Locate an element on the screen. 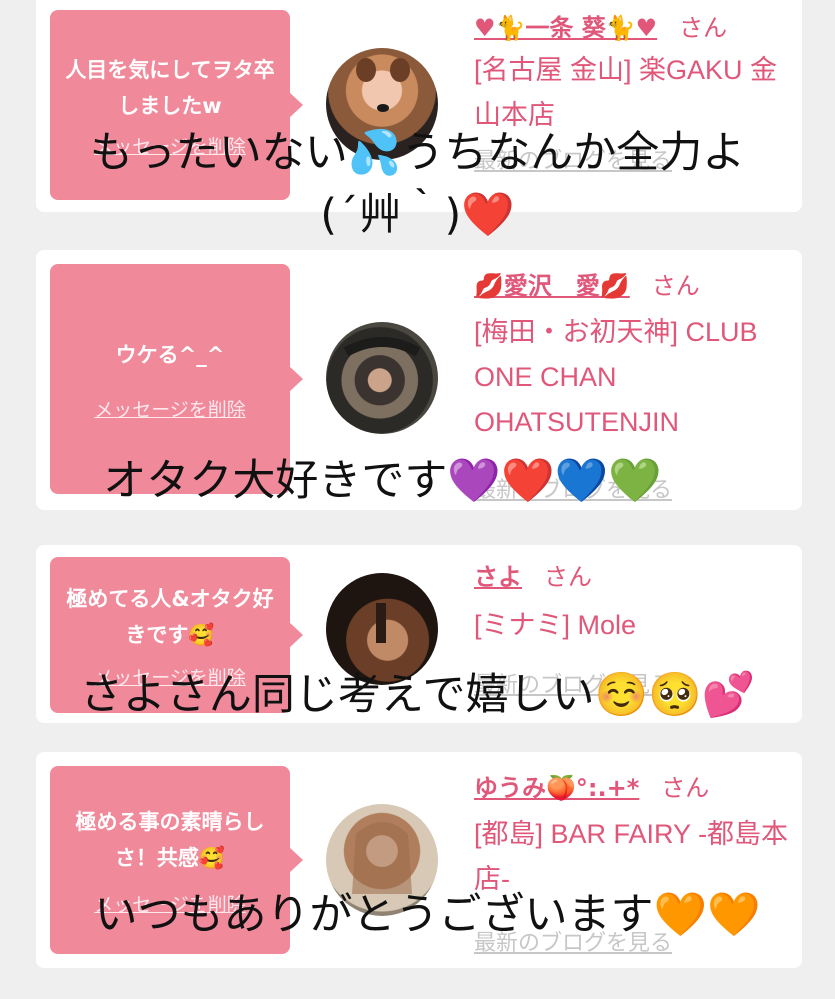 This screenshot has width=835, height=999. cast-name-link: ♥🐈一条 葵🐈♥ is located at coordinates (565, 28).